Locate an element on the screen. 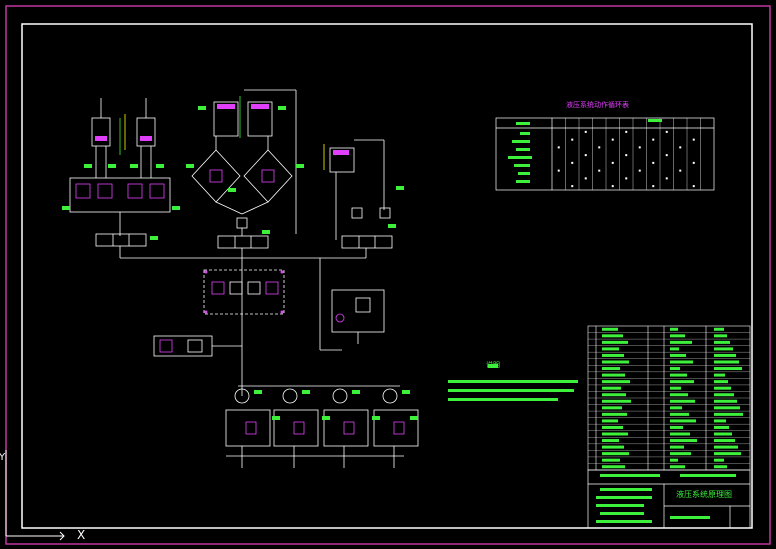 The width and height of the screenshot is (776, 549). notes-heading: 说明 is located at coordinates (493, 365).